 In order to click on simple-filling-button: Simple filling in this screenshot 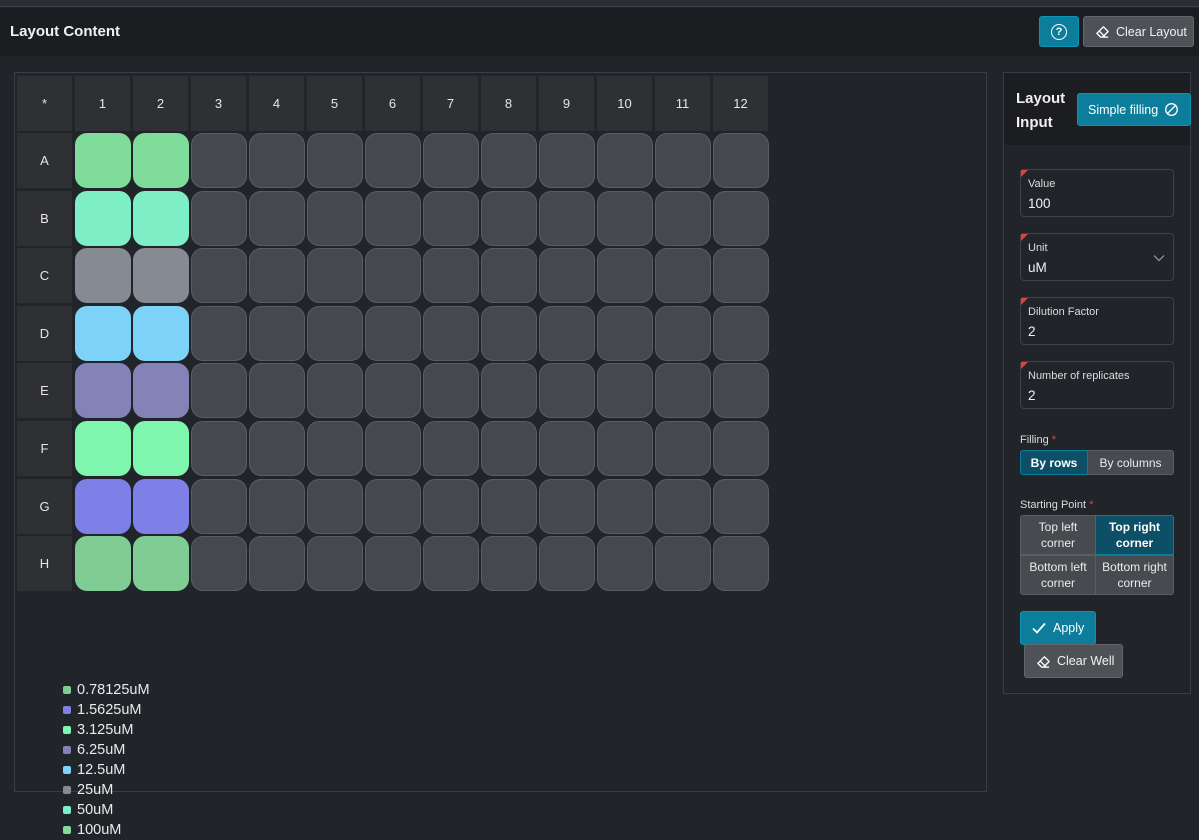, I will do `click(1134, 109)`.